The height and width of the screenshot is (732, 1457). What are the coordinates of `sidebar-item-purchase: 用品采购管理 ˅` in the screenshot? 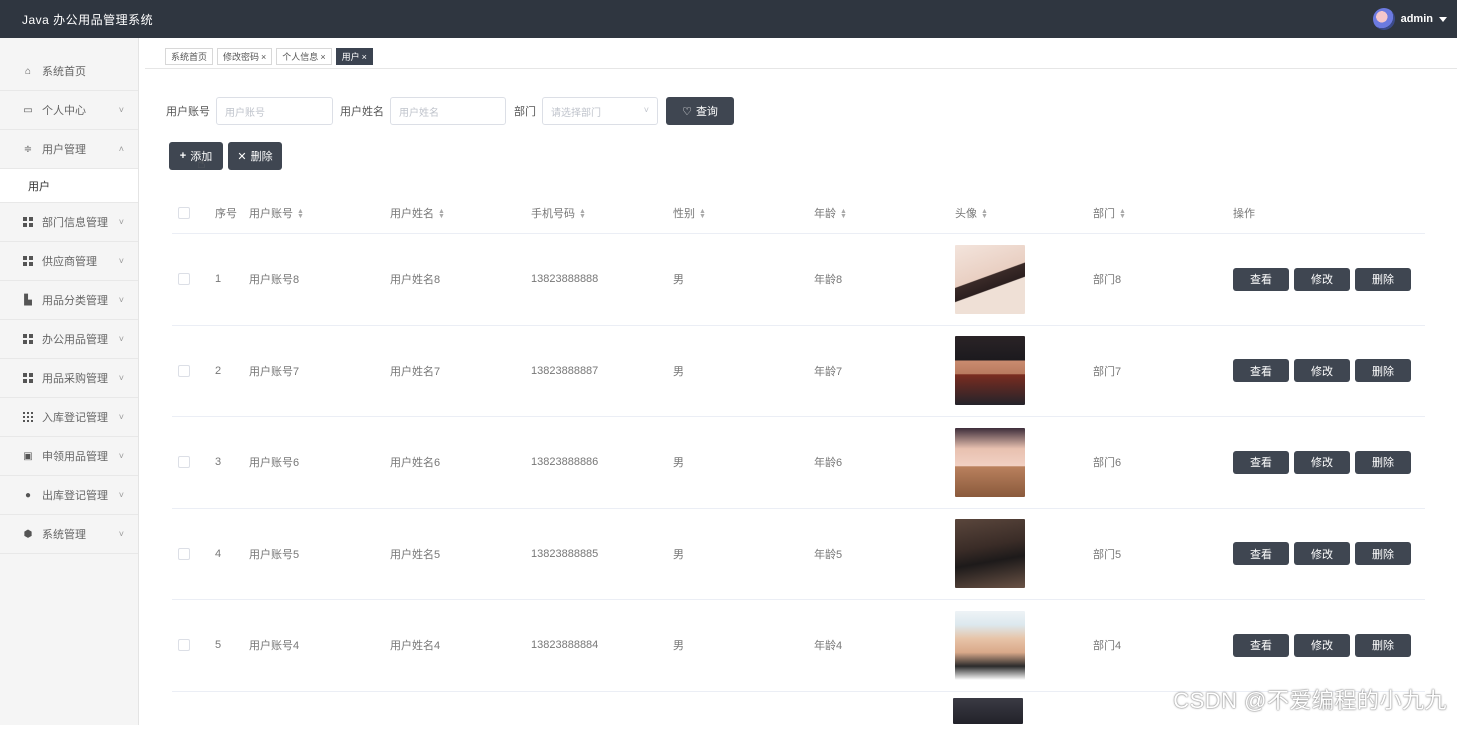 It's located at (69, 378).